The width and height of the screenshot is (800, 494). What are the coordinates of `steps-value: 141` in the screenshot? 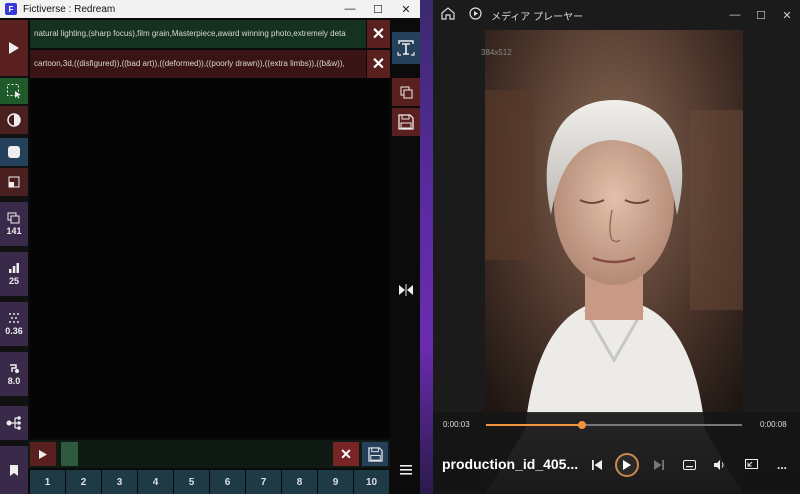 It's located at (14, 231).